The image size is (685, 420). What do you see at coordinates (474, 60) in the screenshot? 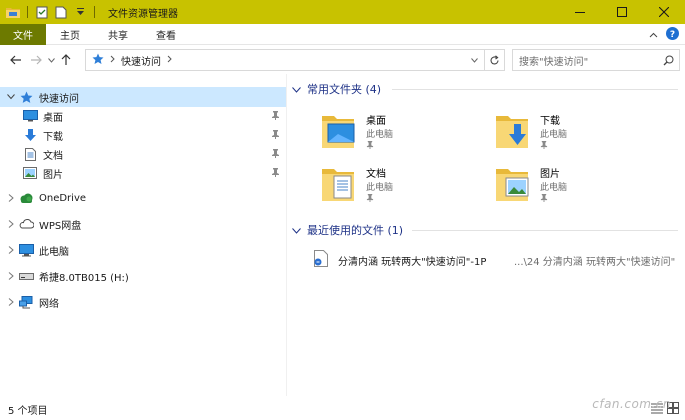
I see `address-history-icon` at bounding box center [474, 60].